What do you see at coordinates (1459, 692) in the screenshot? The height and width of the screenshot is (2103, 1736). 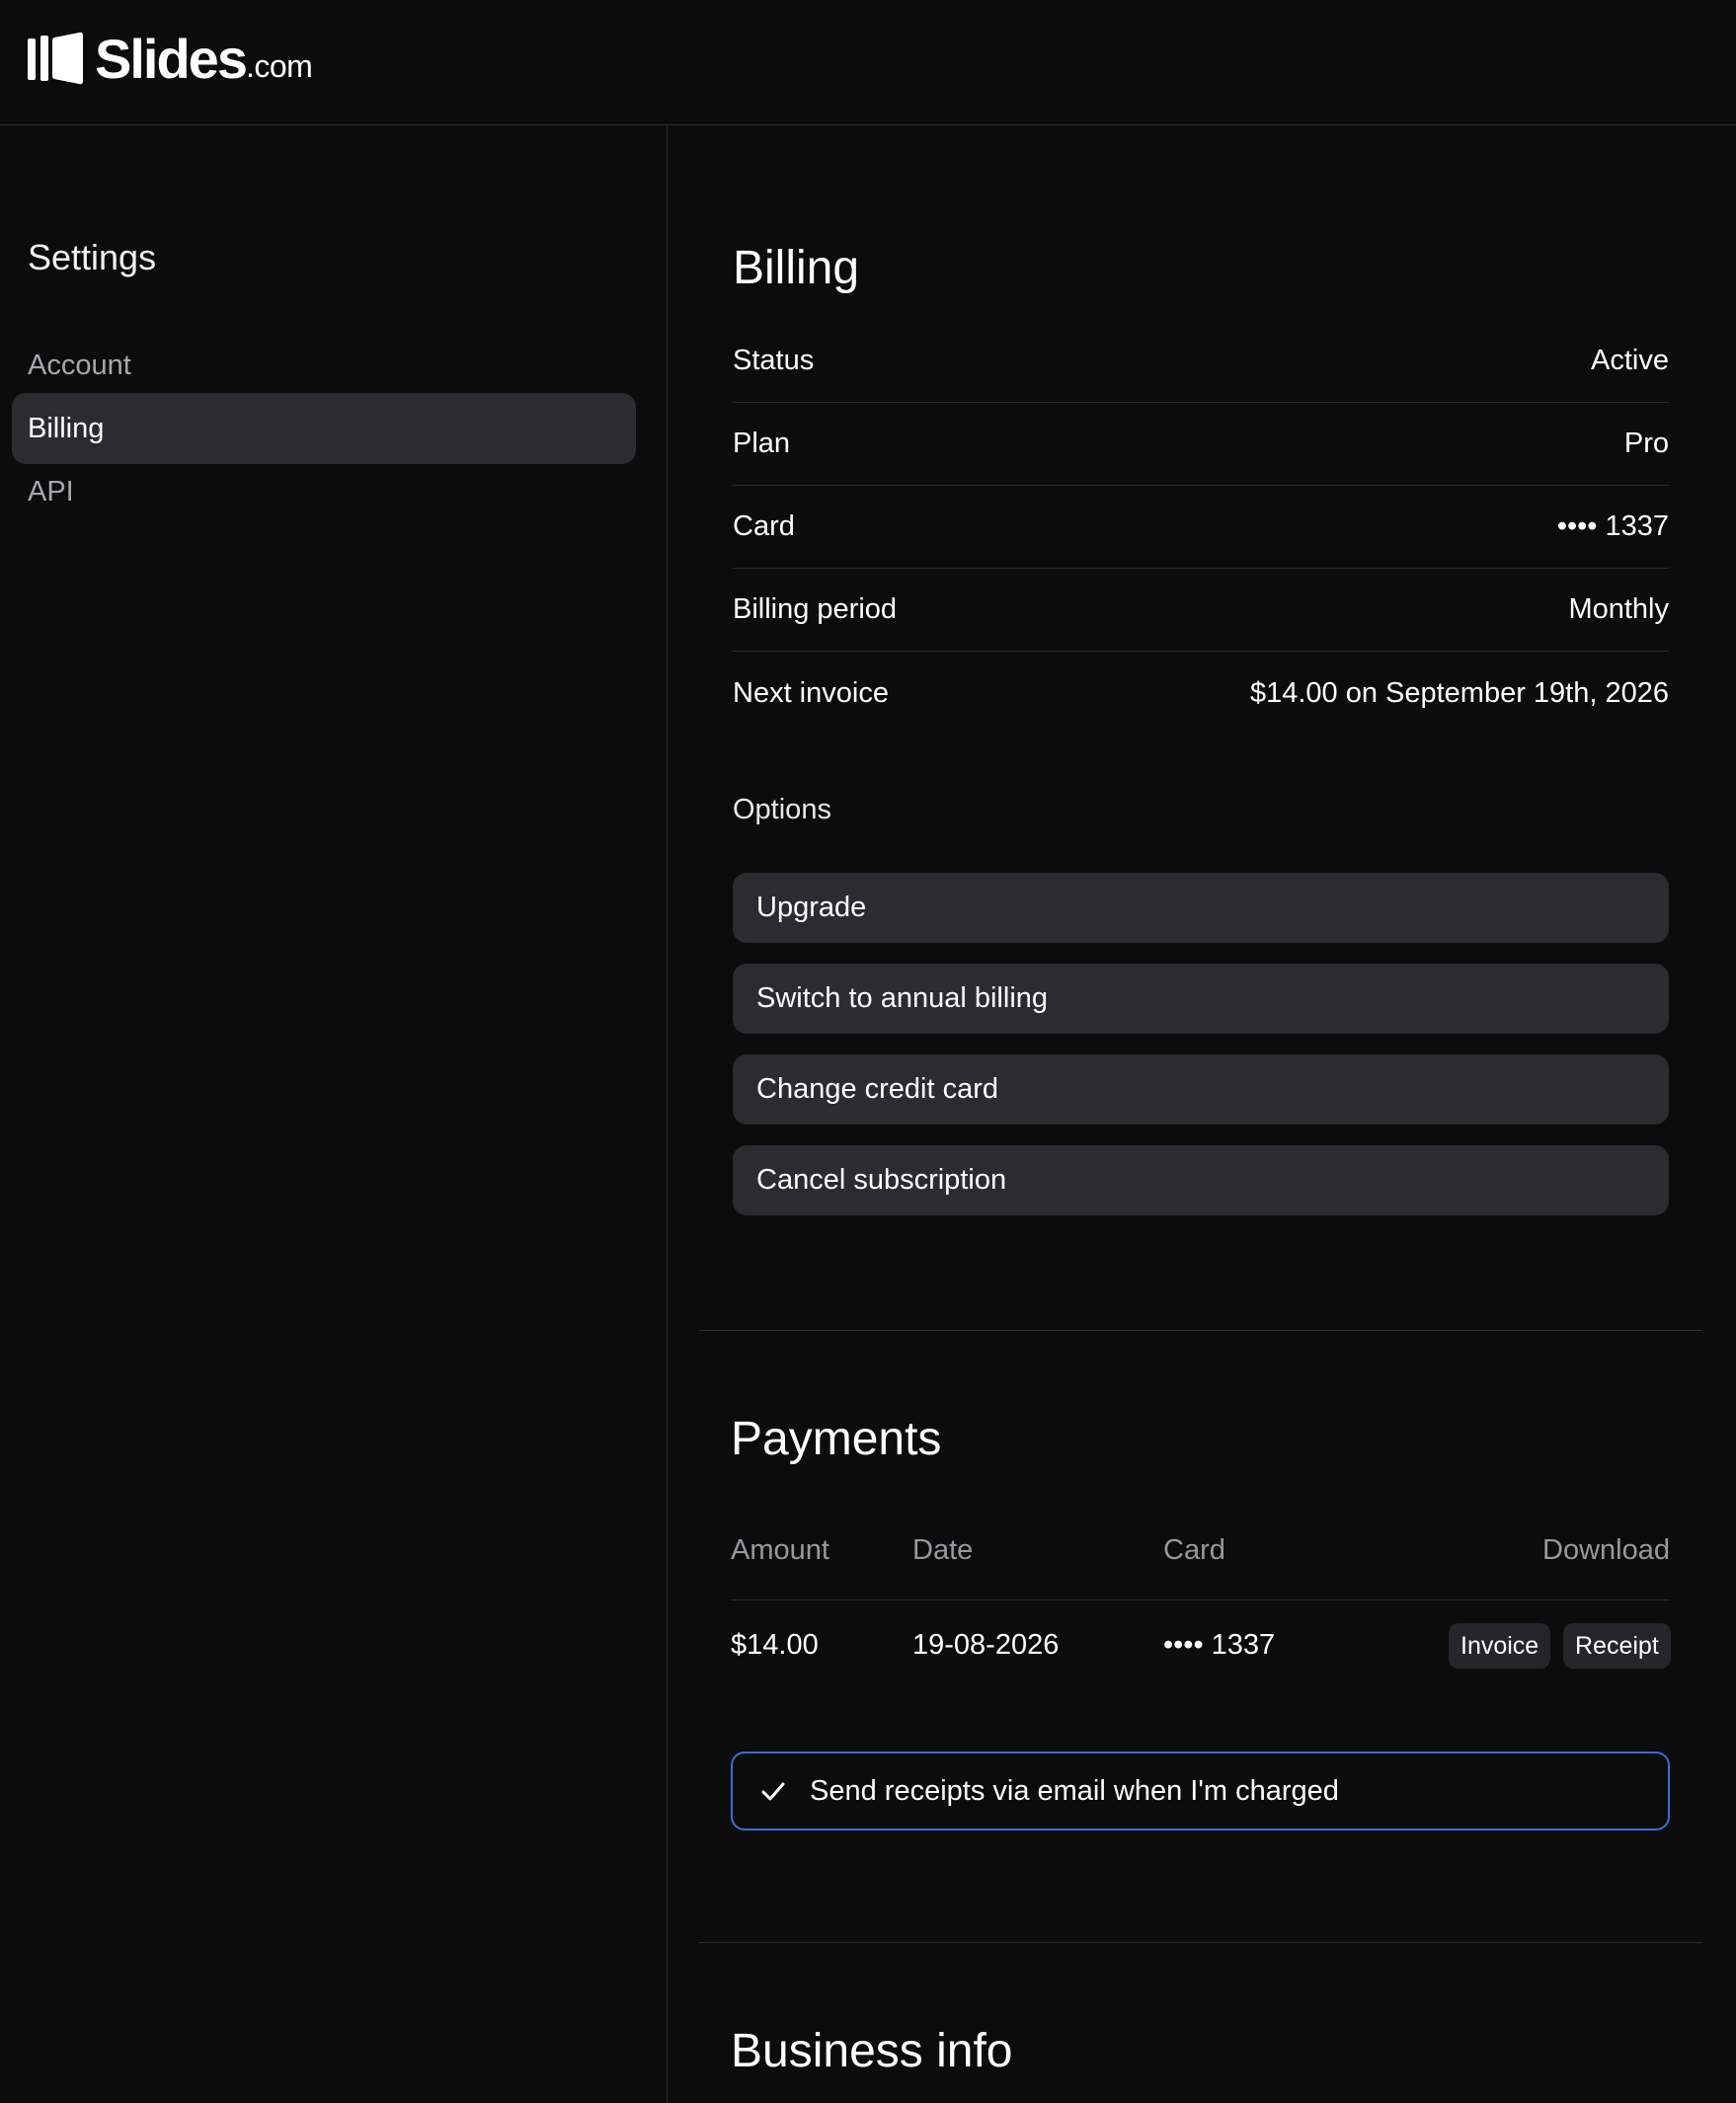 I see `billing-row-value: $14.00 on September 19th, 2026` at bounding box center [1459, 692].